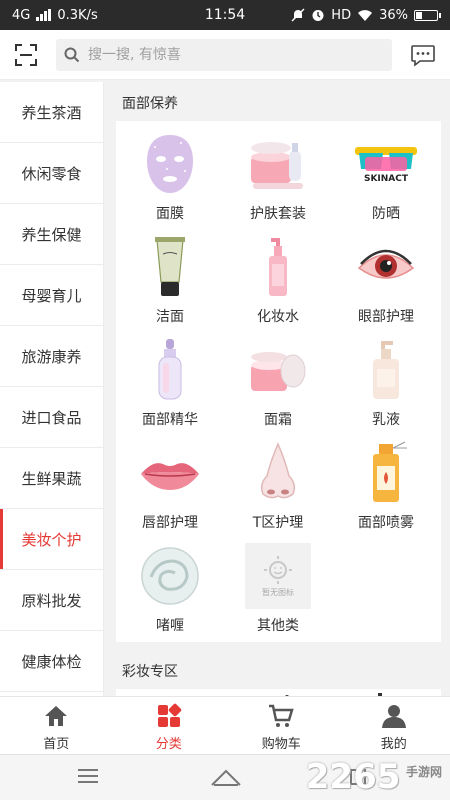 The width and height of the screenshot is (450, 800). What do you see at coordinates (419, 15) in the screenshot?
I see `battery-level-fill` at bounding box center [419, 15].